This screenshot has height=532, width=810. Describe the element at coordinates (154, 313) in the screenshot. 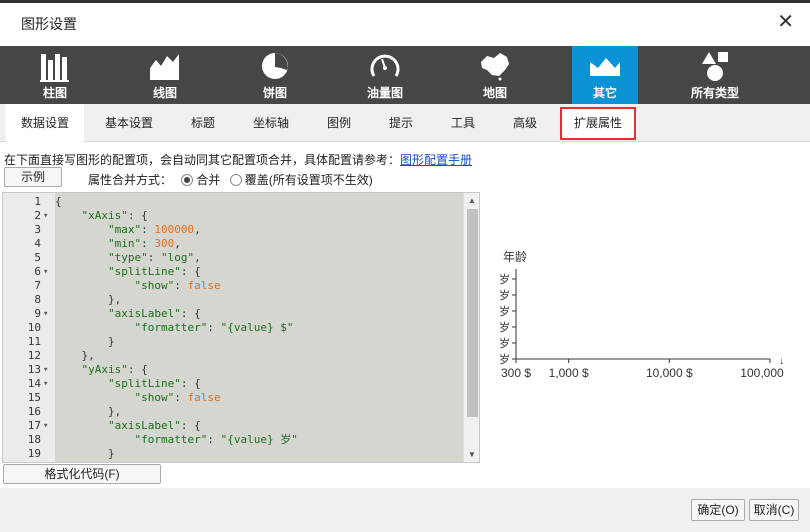

I see `code-text: "axisLabel": {` at that location.